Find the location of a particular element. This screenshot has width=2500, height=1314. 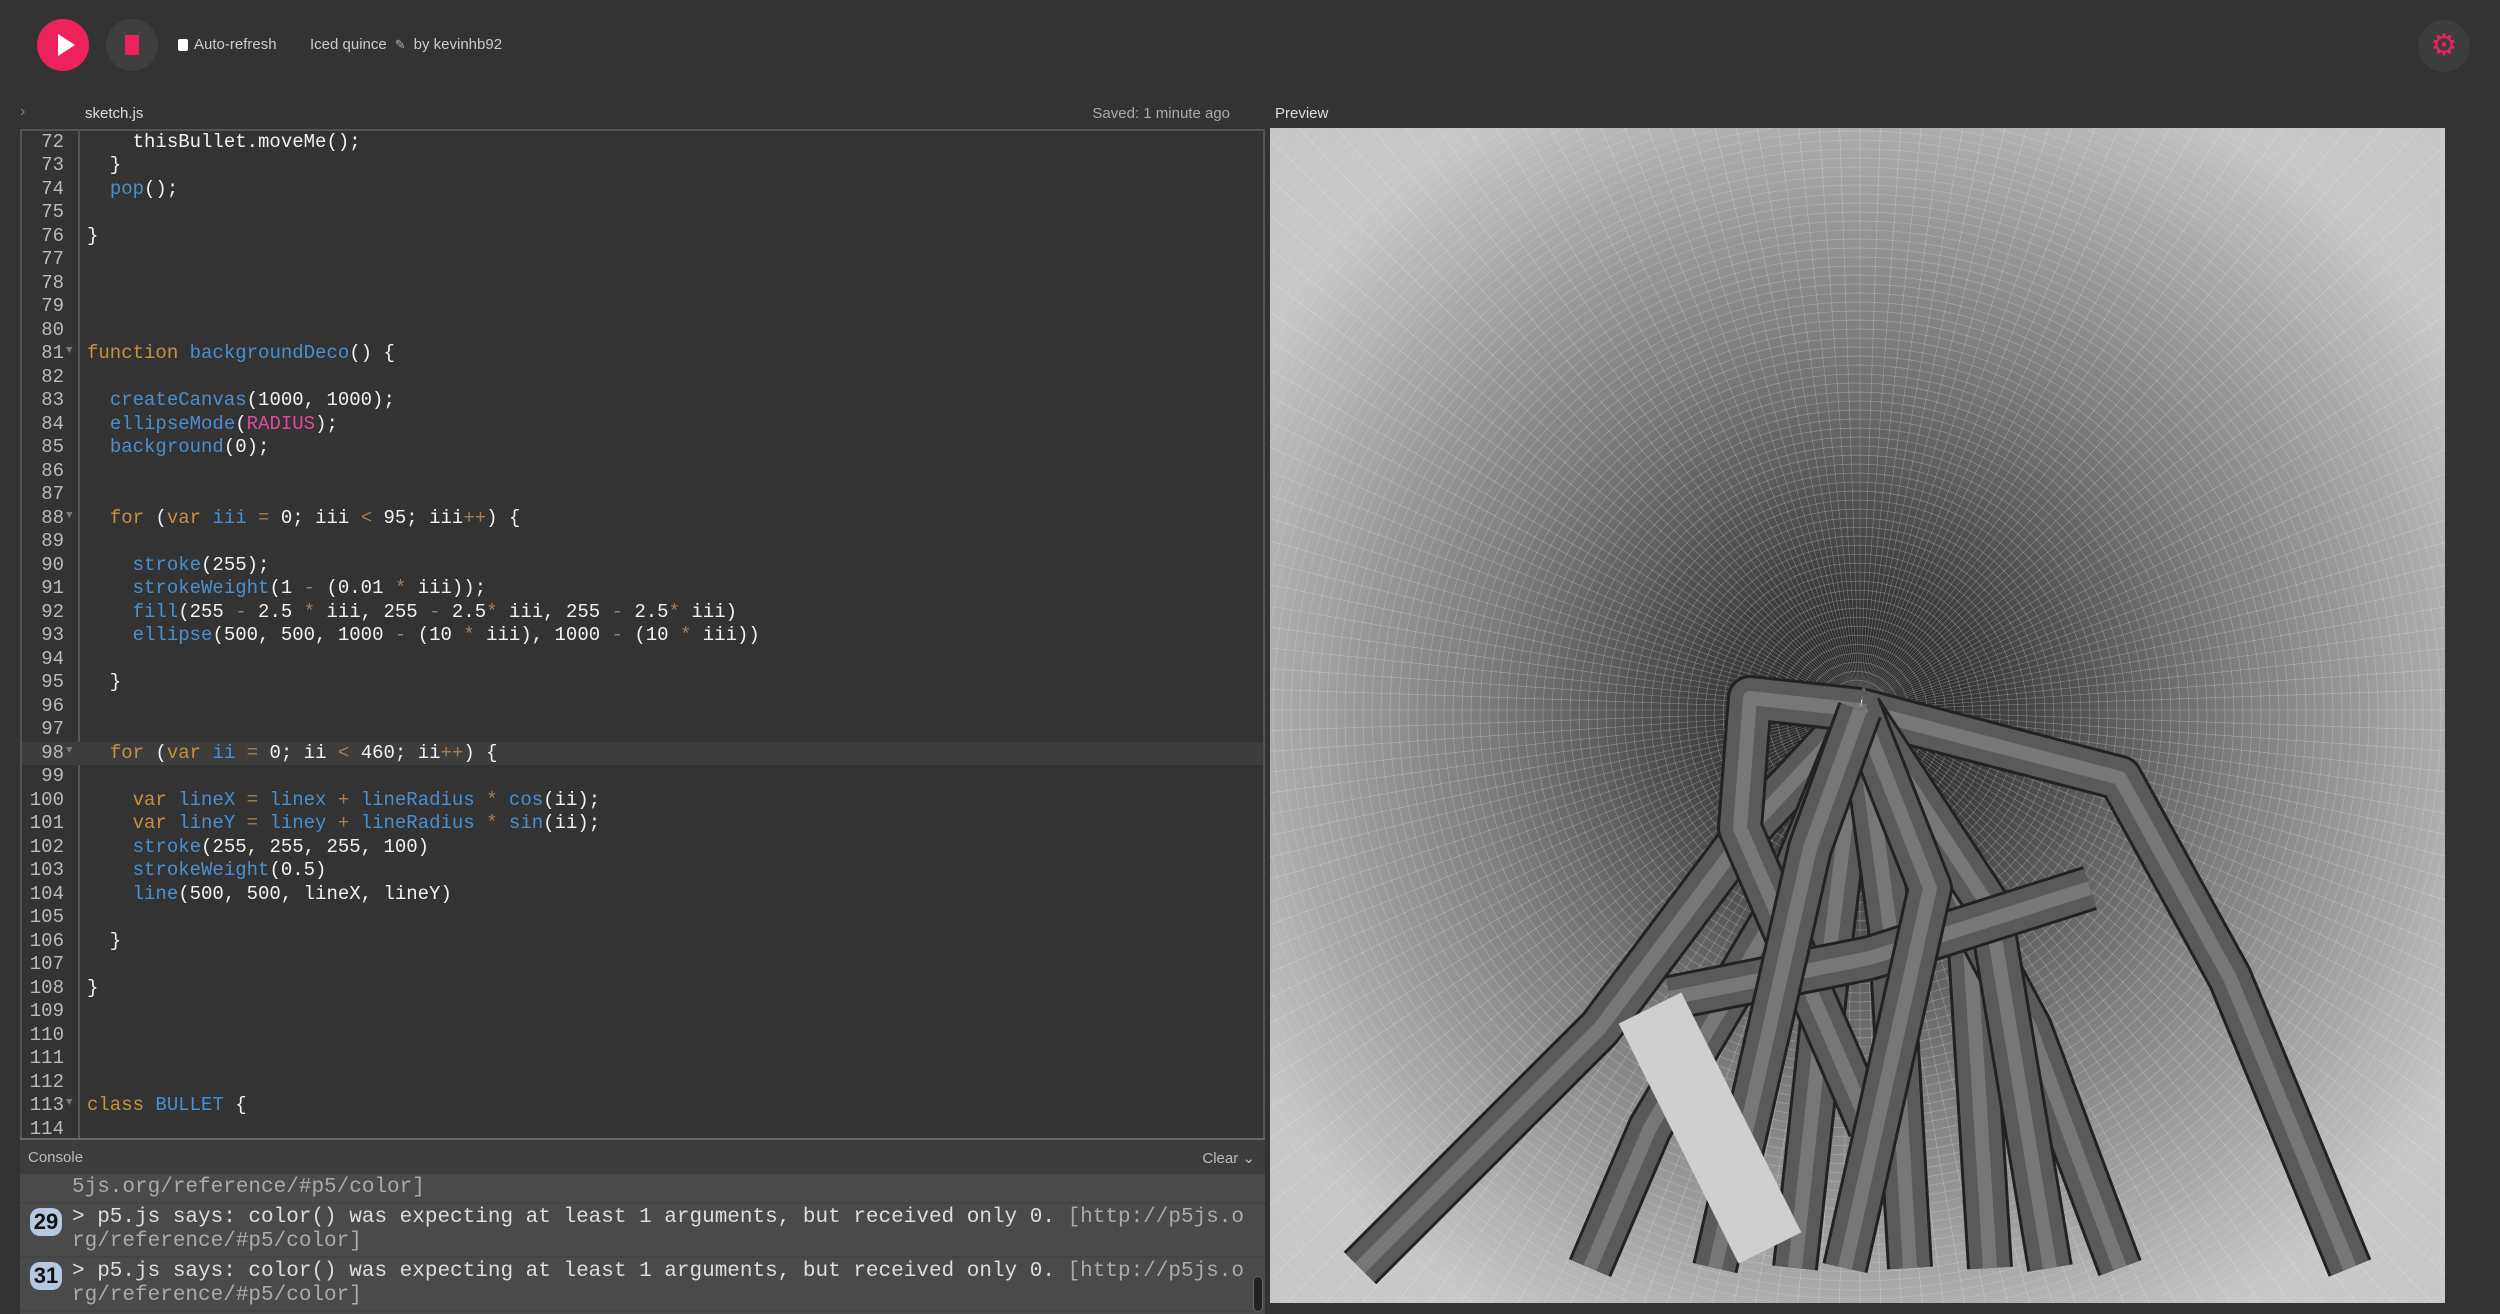

code-line: 73 } is located at coordinates (642, 166).